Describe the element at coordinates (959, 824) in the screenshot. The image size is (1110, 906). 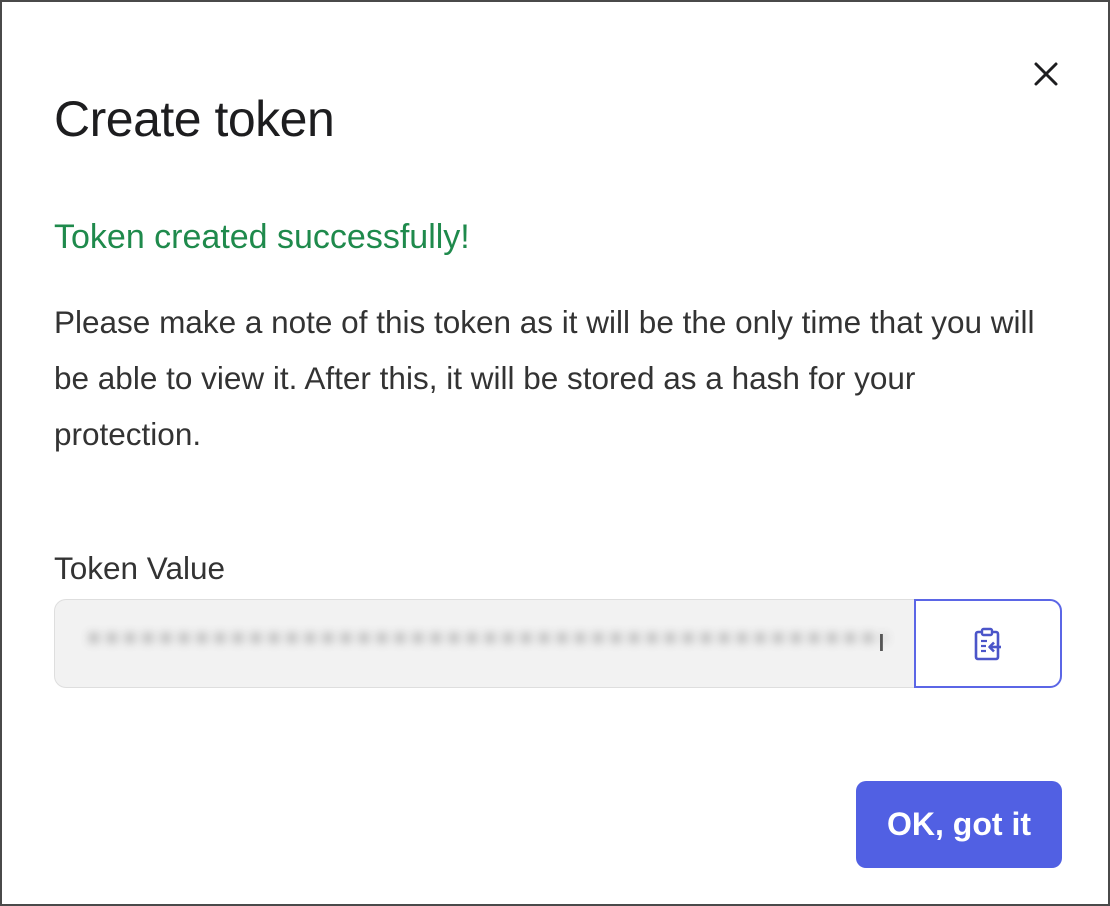
I see `ok-got-it-button: OK, got it` at that location.